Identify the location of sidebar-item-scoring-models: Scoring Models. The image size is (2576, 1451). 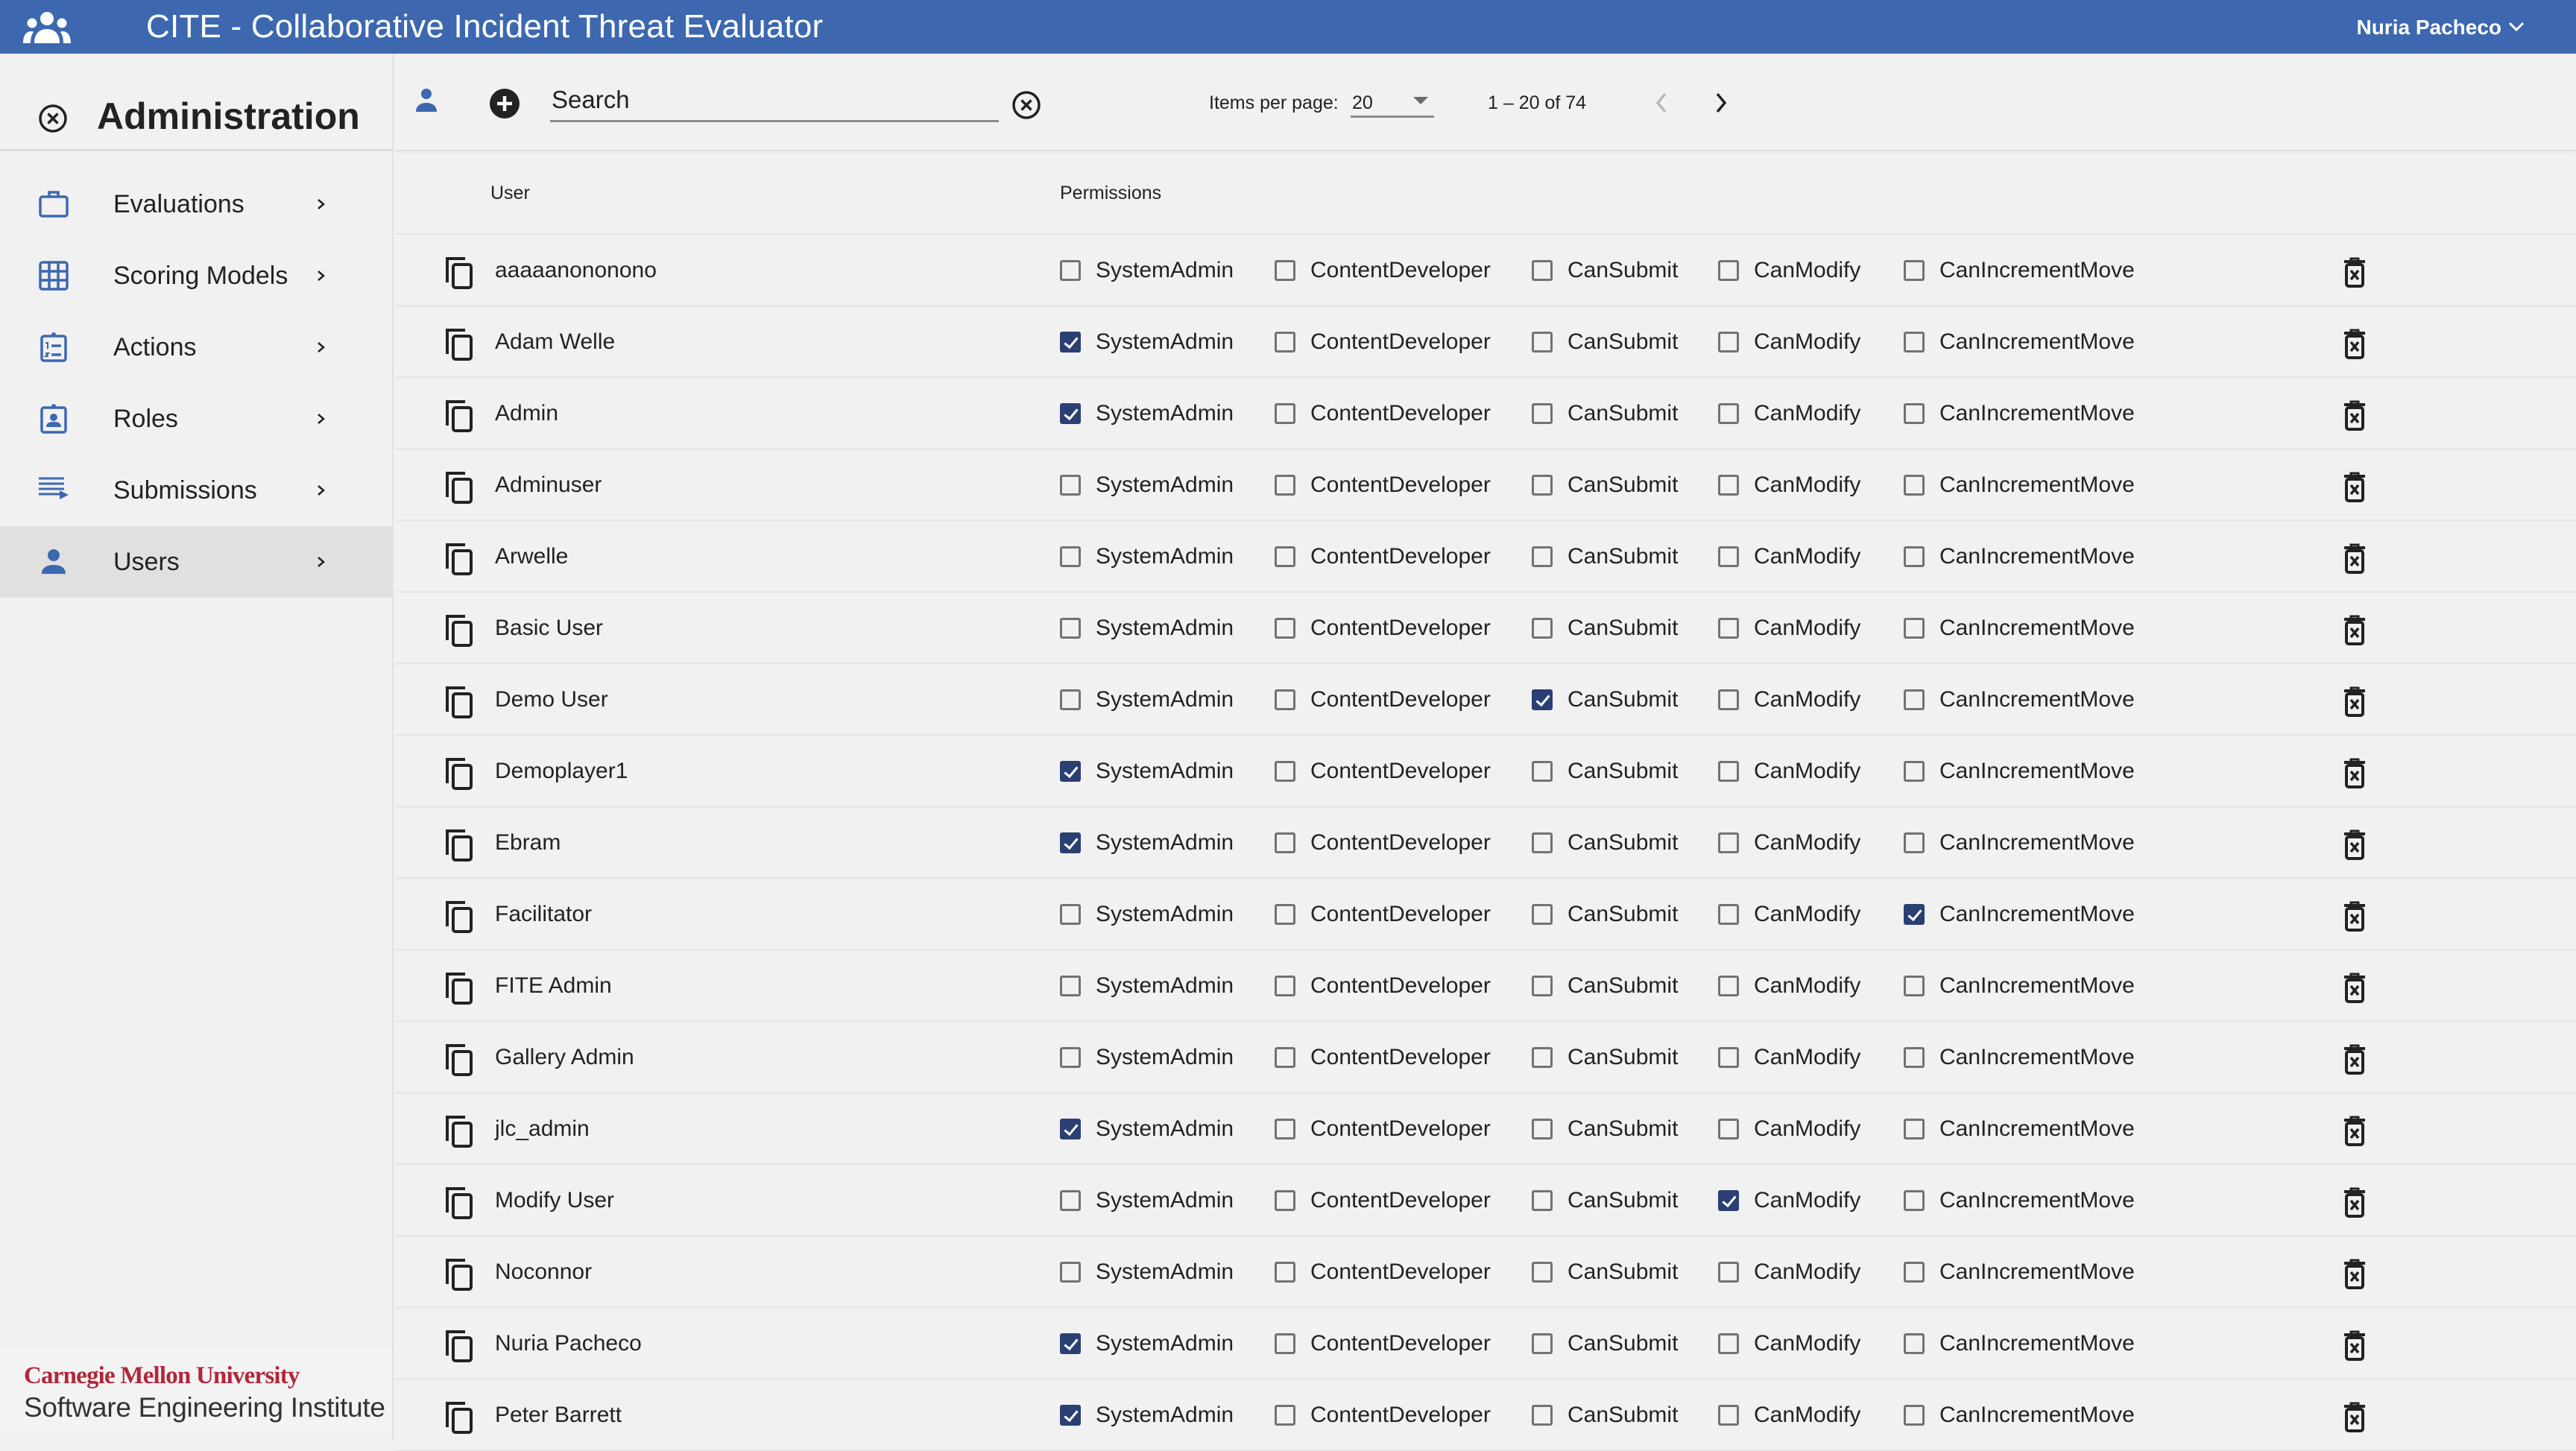
(196, 276).